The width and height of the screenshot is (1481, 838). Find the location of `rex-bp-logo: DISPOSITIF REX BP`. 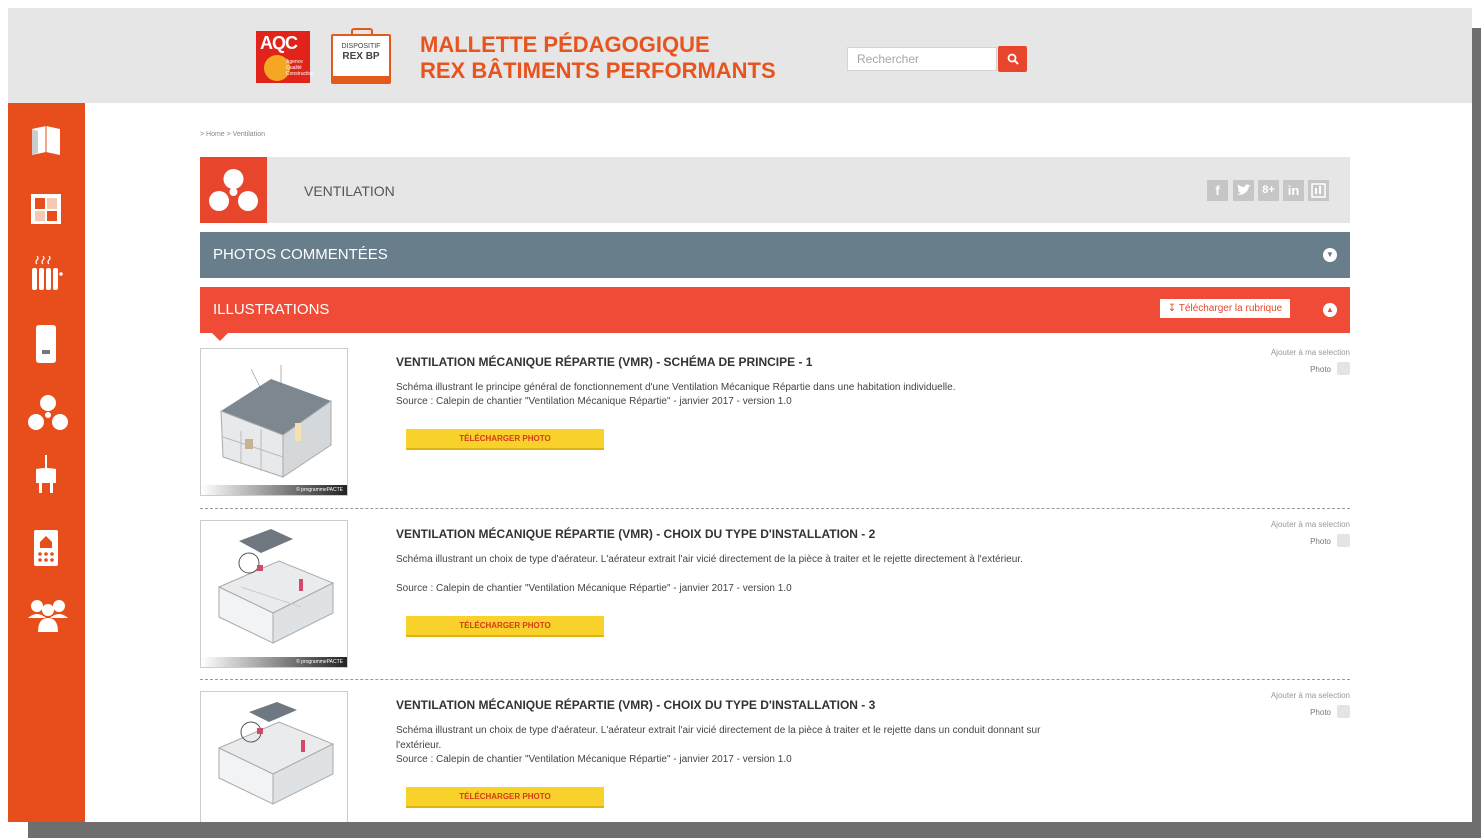

rex-bp-logo: DISPOSITIF REX BP is located at coordinates (361, 56).